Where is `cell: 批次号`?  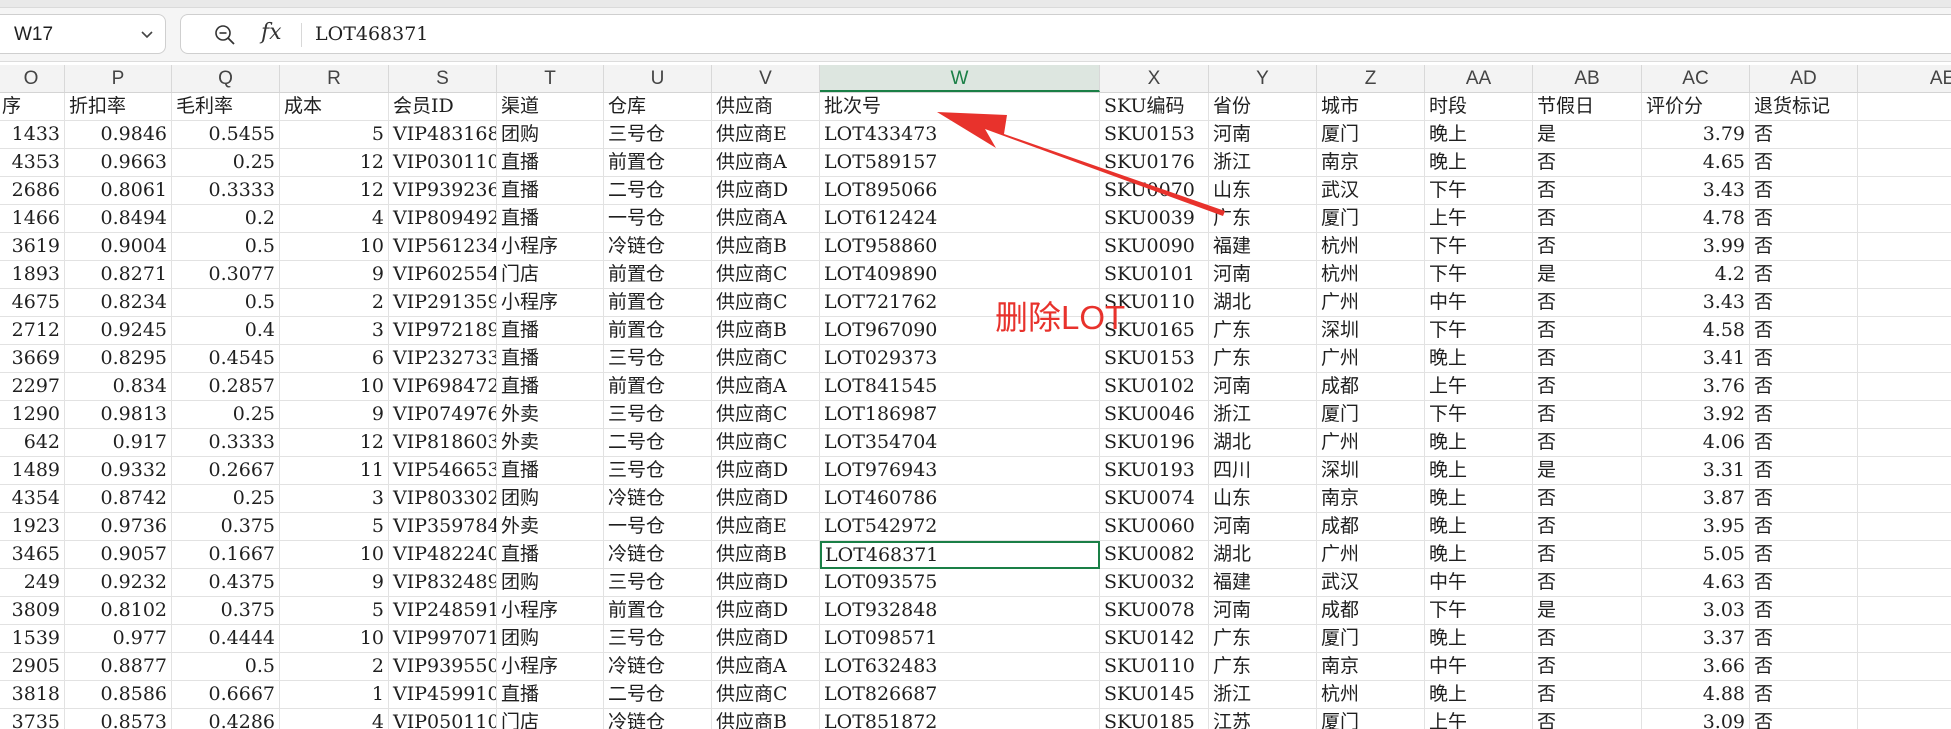 cell: 批次号 is located at coordinates (960, 107).